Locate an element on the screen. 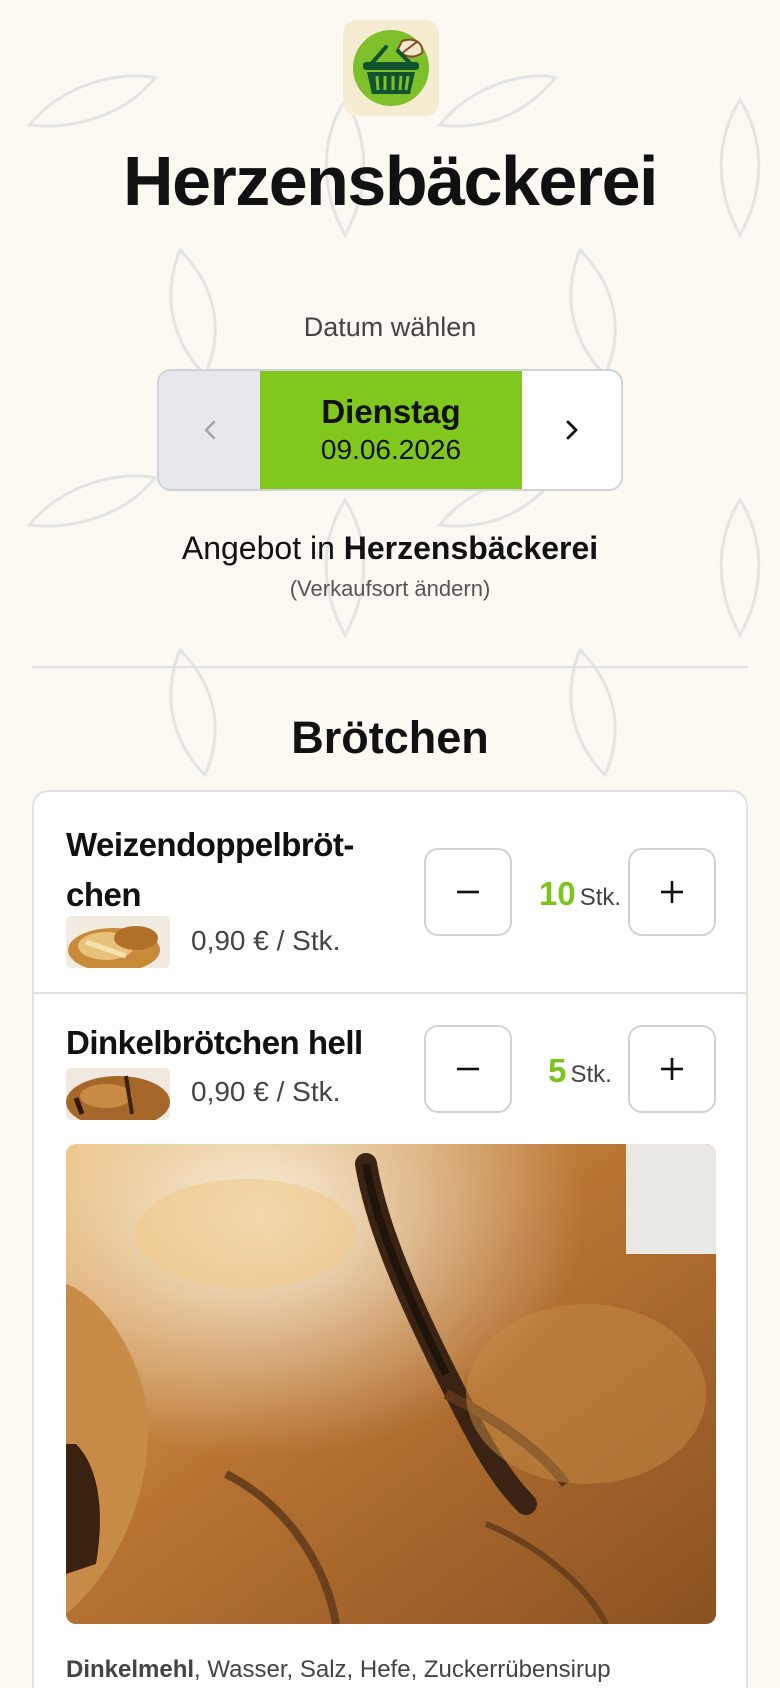  location-name: Herzensbäckerei is located at coordinates (471, 548).